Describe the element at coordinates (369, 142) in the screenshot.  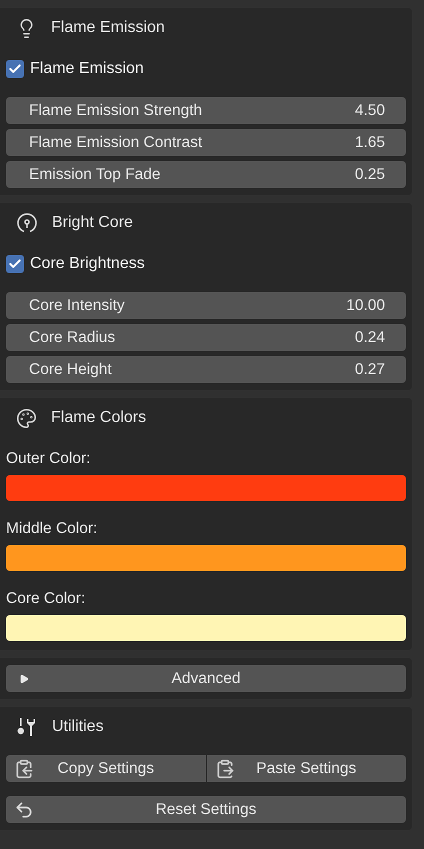
I see `field-value: 1.65` at that location.